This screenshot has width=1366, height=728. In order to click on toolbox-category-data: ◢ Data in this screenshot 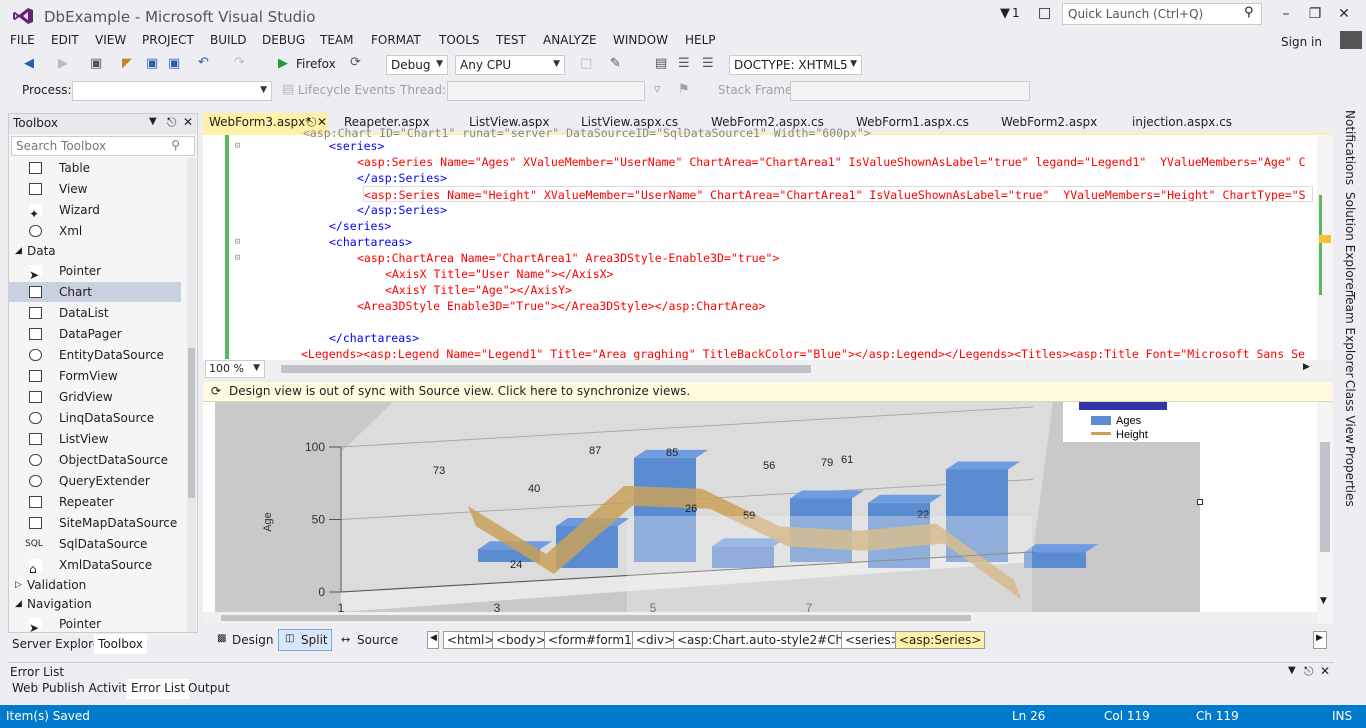, I will do `click(32, 251)`.